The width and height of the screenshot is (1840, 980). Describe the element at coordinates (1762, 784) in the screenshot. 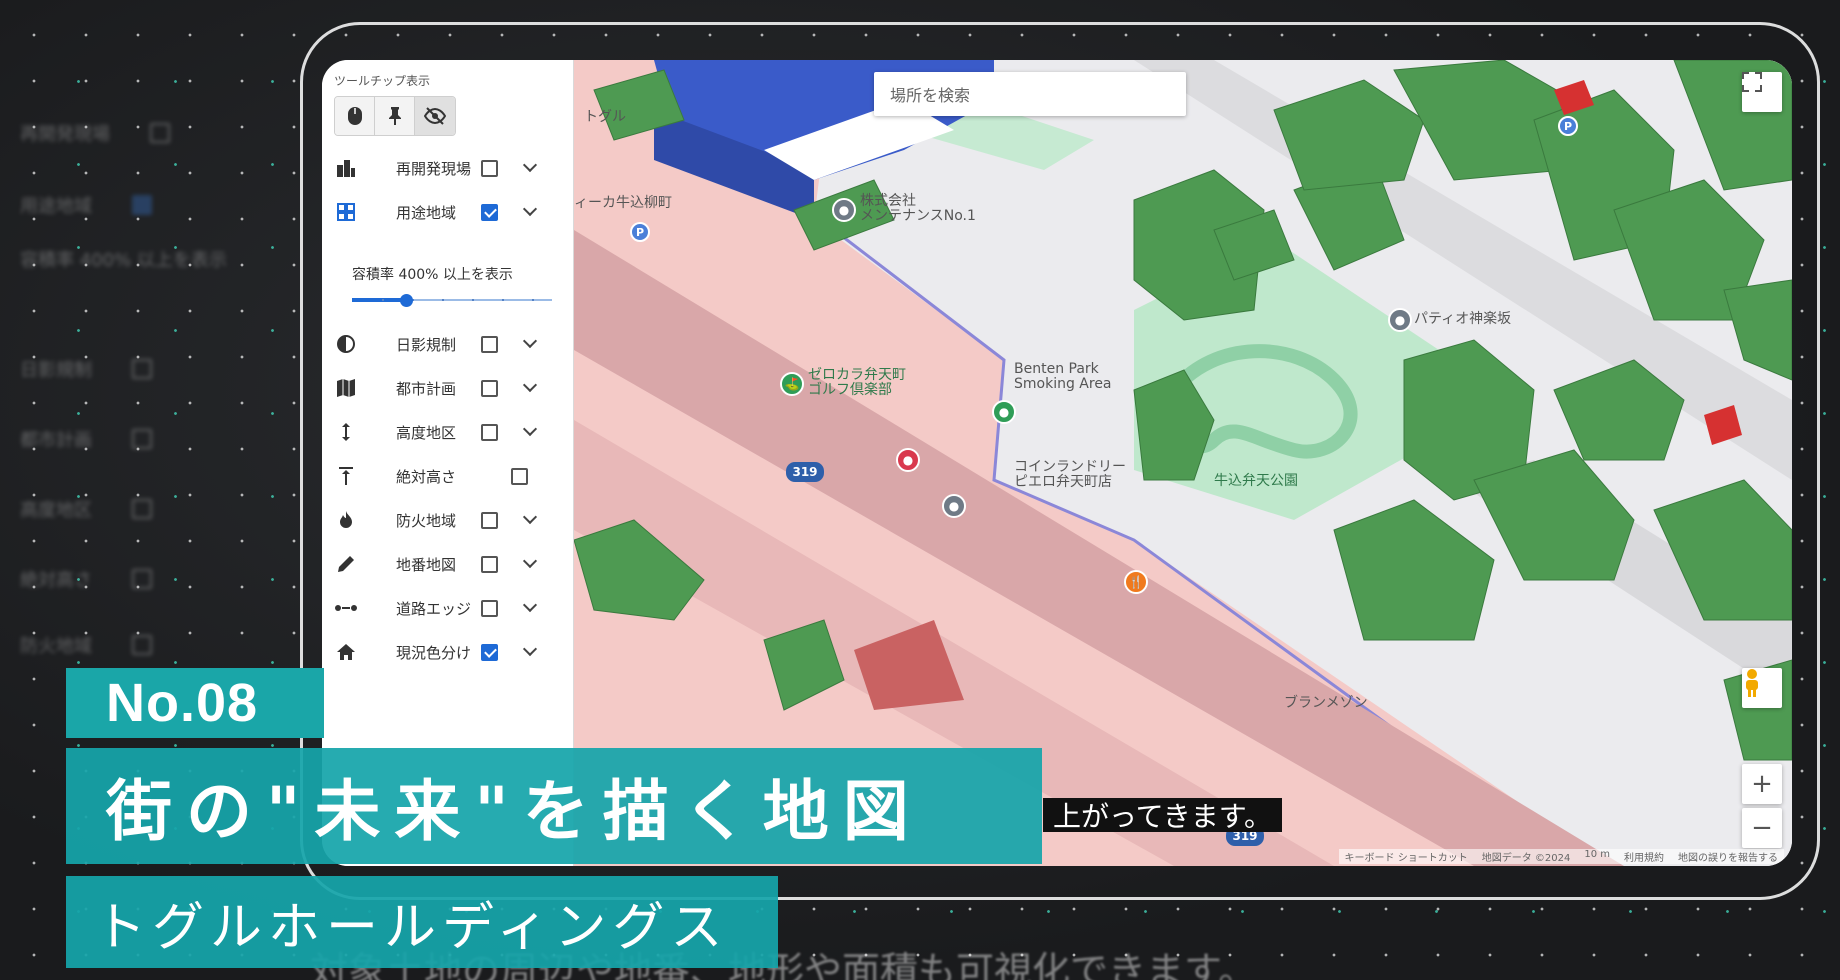

I see `zoom-in-button: +` at that location.